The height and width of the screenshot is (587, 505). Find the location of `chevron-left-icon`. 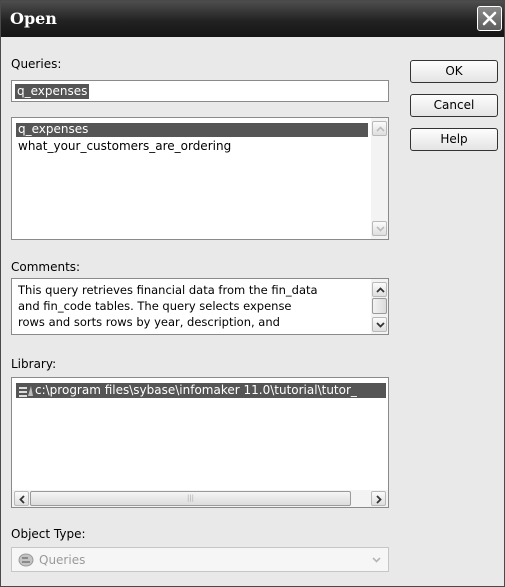

chevron-left-icon is located at coordinates (22, 499).